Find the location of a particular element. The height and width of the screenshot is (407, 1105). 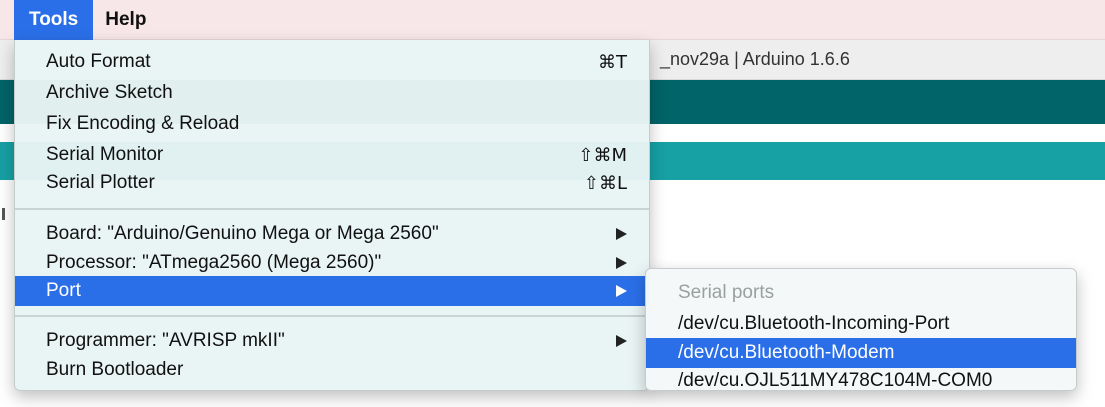

menu-bar: Tools Help is located at coordinates (552, 20).